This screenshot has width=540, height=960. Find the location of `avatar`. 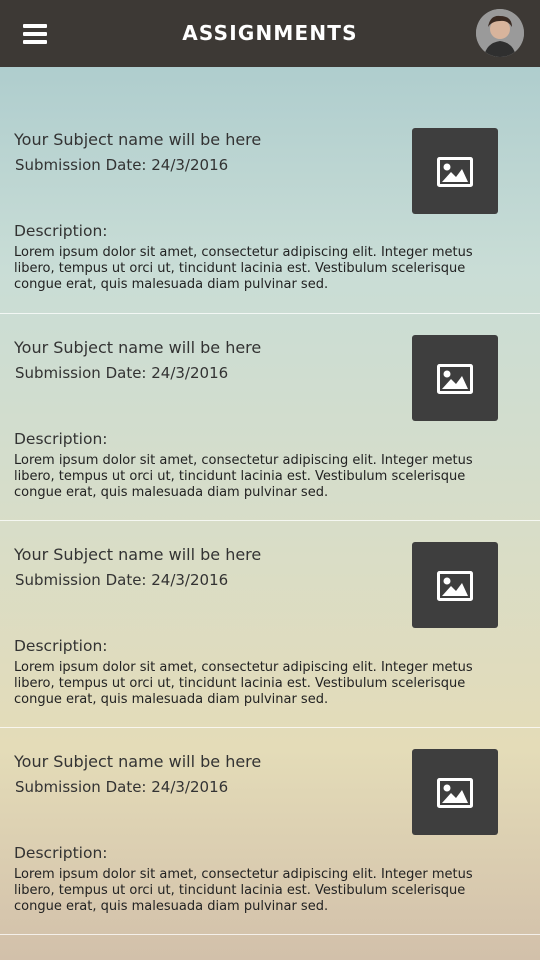

avatar is located at coordinates (500, 33).